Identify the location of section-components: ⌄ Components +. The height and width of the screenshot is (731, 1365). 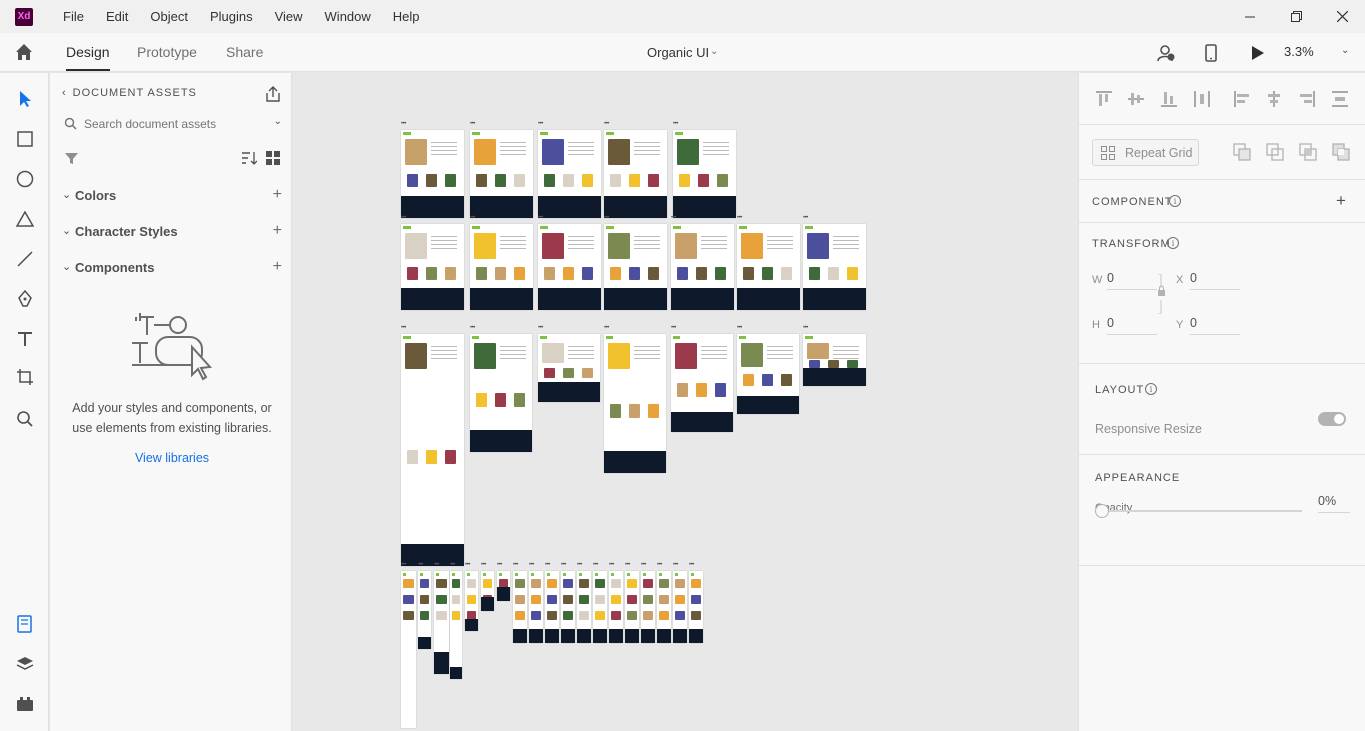
(172, 268).